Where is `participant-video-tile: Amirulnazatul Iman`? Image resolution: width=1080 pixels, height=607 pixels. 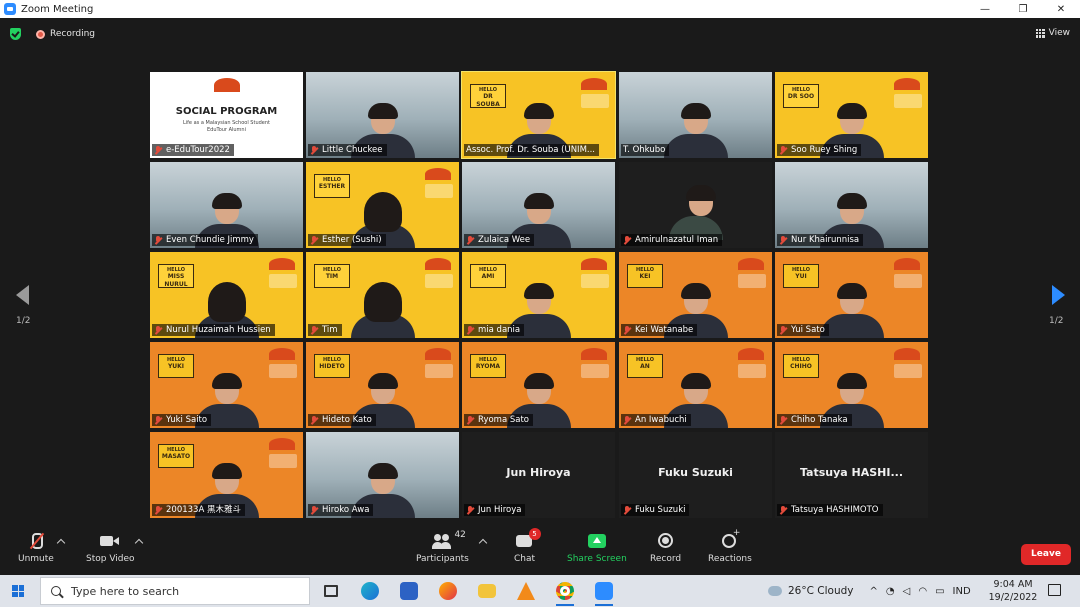
participant-video-tile: Amirulnazatul Iman is located at coordinates (695, 205).